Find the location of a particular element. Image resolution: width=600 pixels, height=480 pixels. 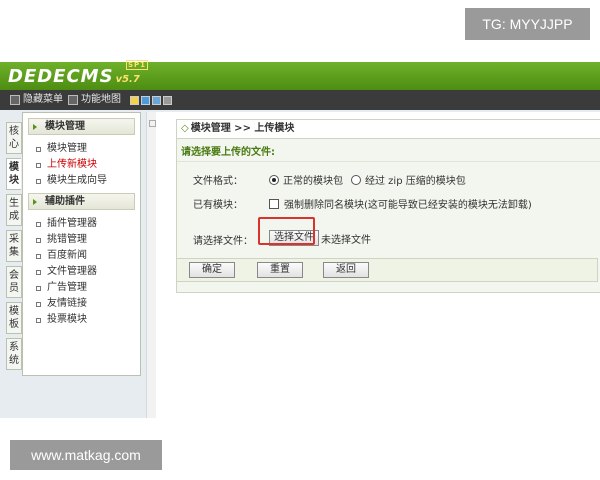

menu-item-error-manage: 挑错管理 is located at coordinates (81, 240).